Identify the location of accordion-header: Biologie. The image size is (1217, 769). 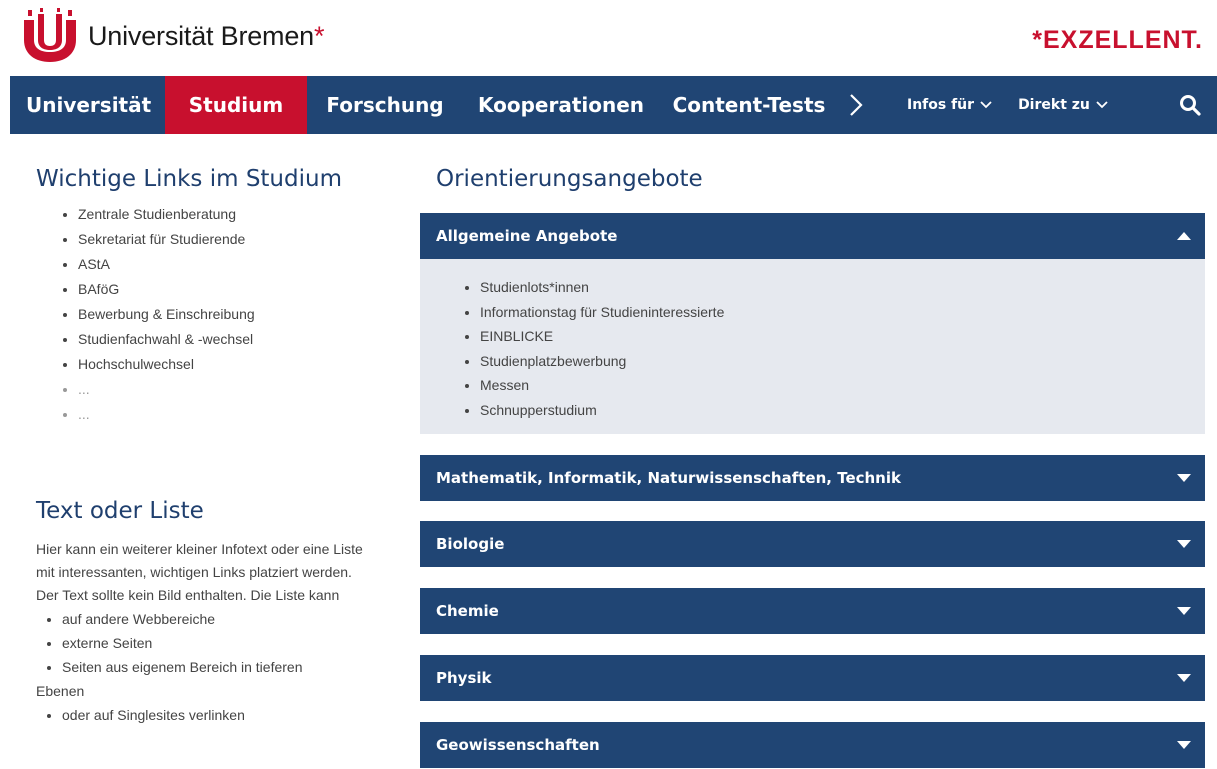
(812, 544).